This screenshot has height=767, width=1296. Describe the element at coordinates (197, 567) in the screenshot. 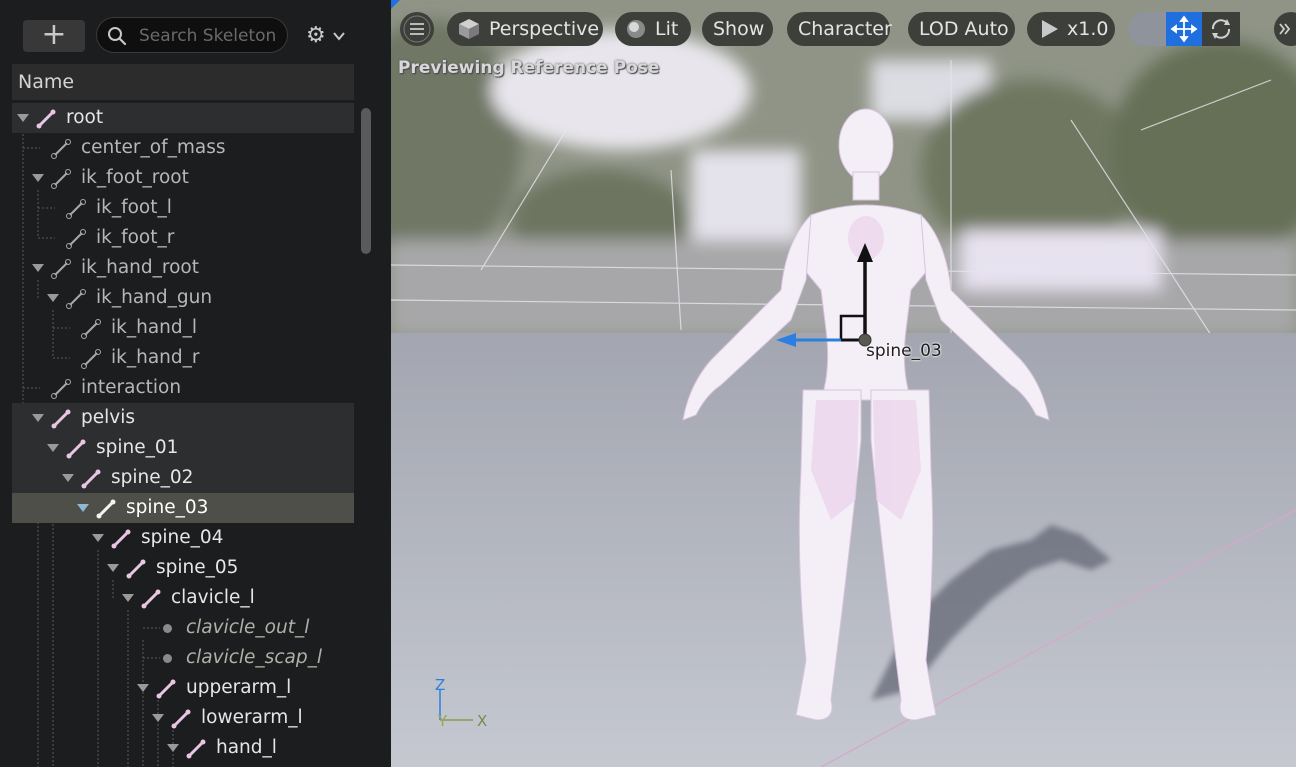

I see `tree-row-label: spine_05` at that location.